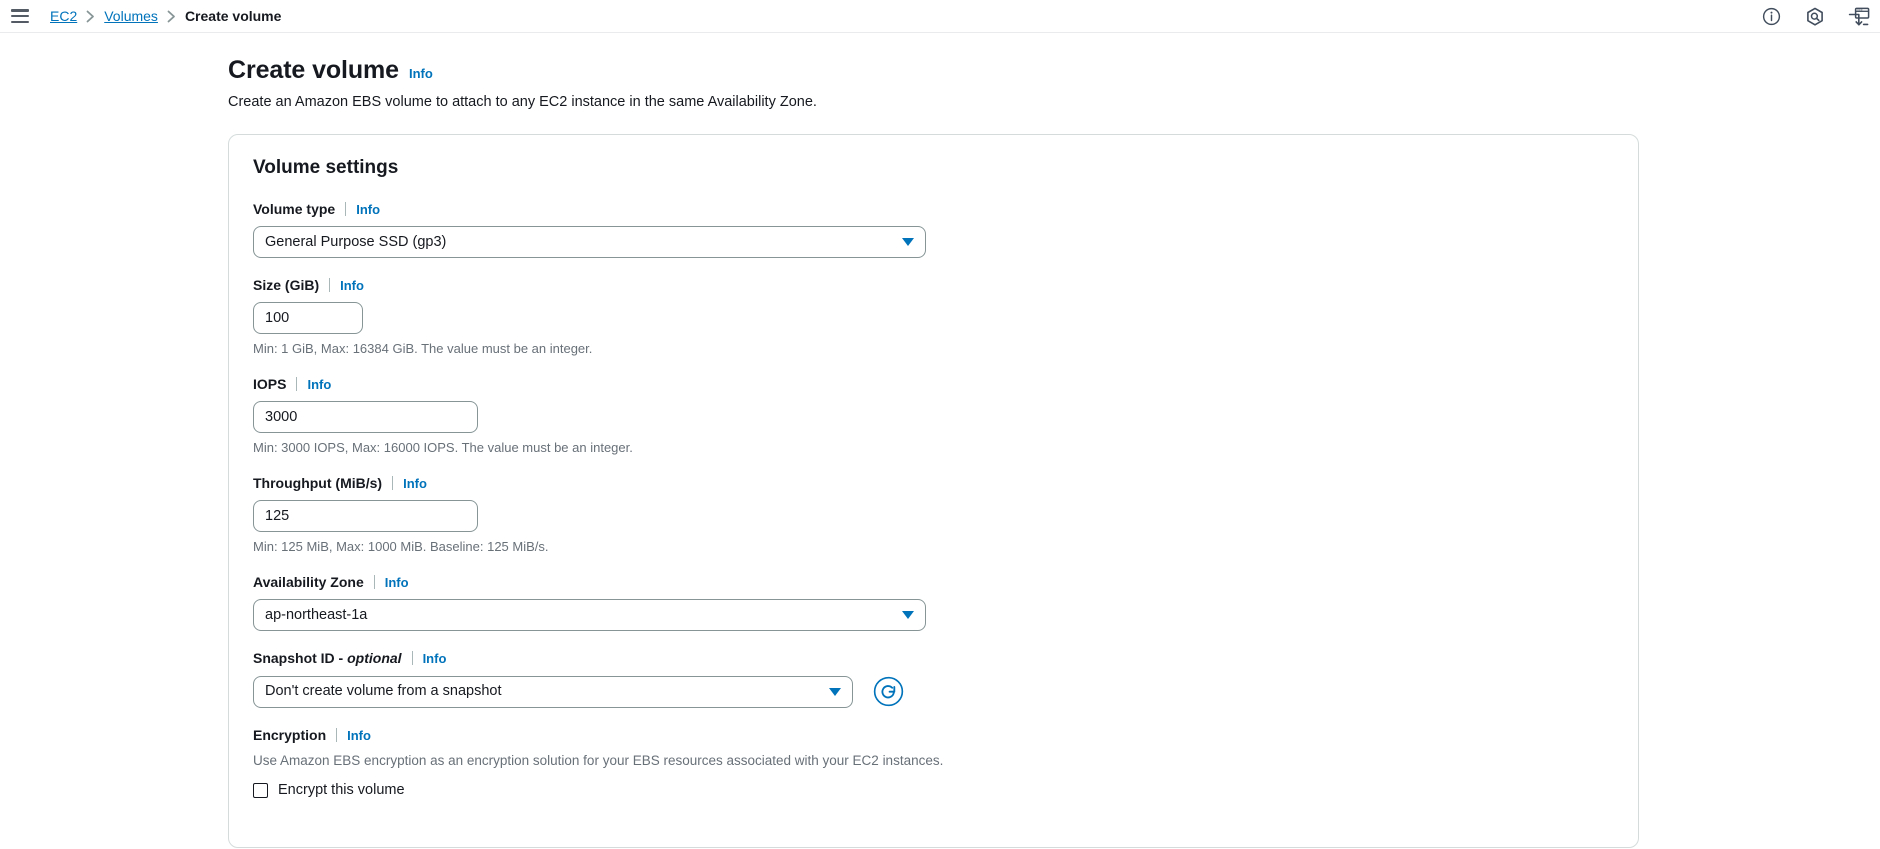  Describe the element at coordinates (308, 582) in the screenshot. I see `availability-zone-label: Availability Zone` at that location.